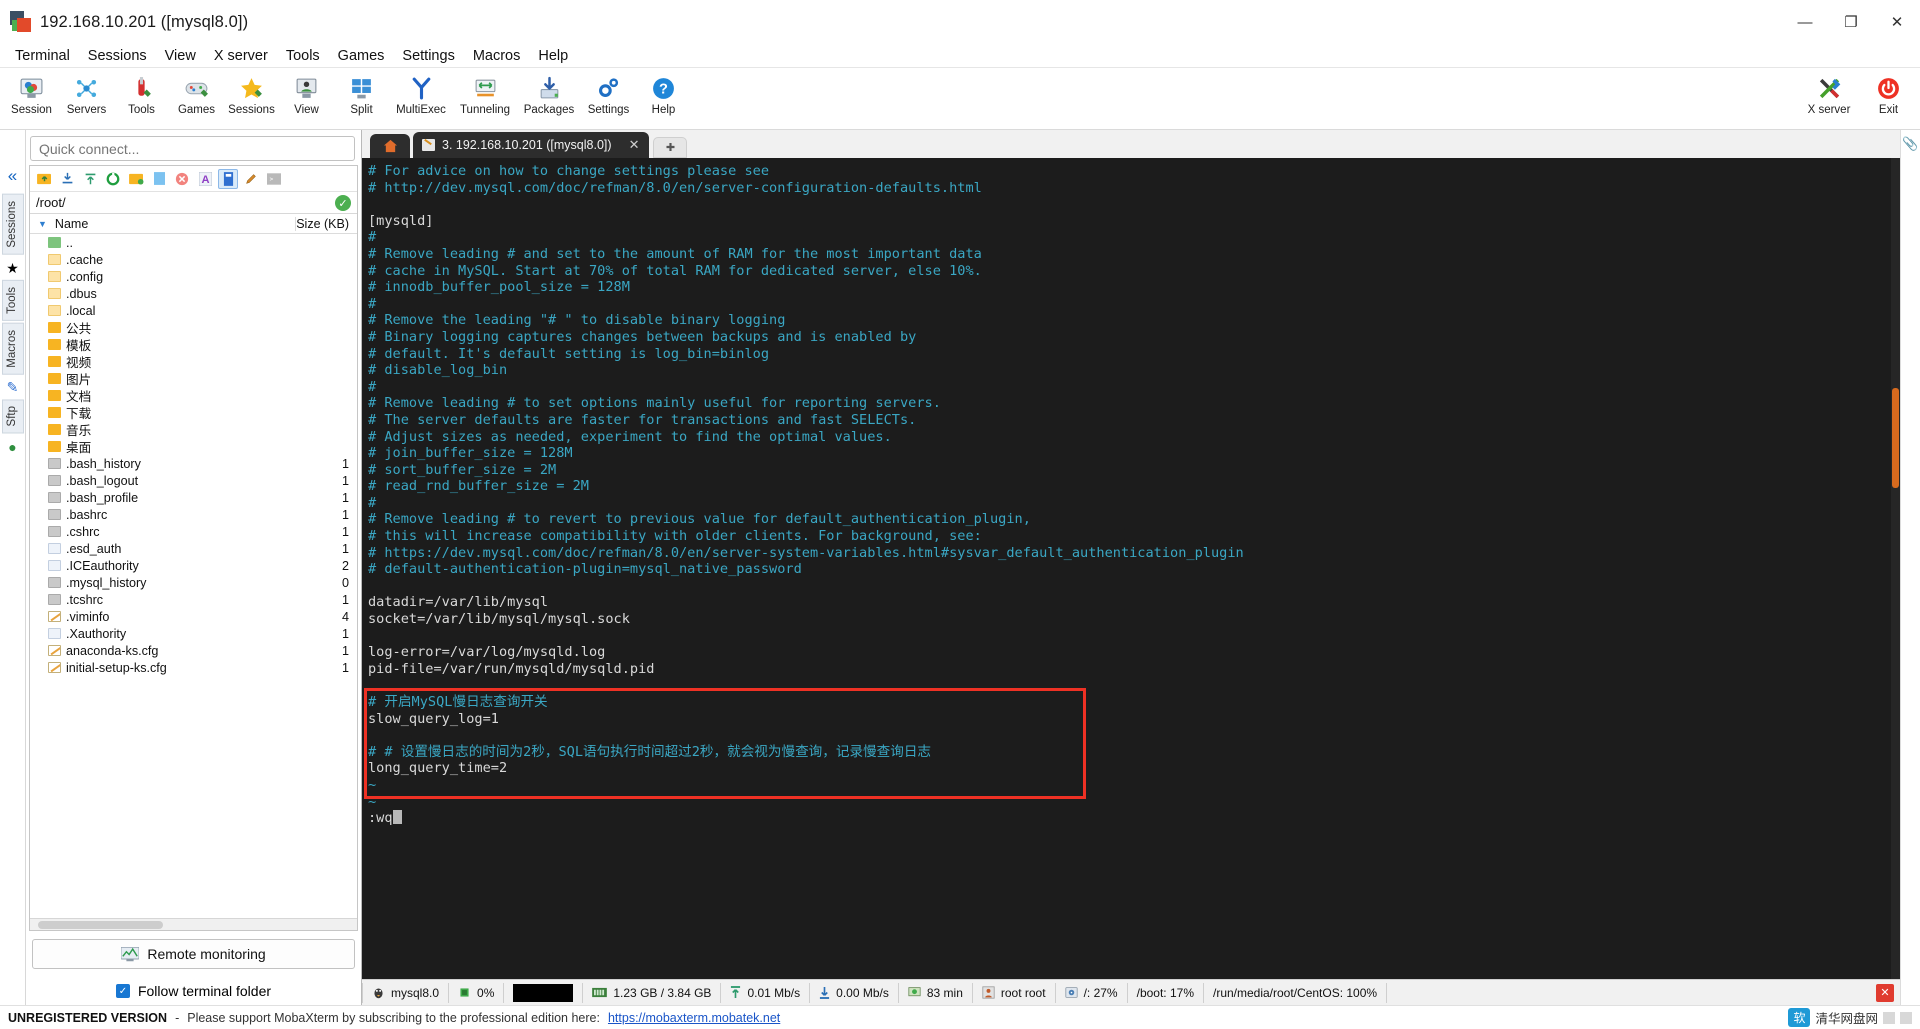 The width and height of the screenshot is (1920, 1029). I want to click on terminal-scroll-thumb, so click(1895, 438).